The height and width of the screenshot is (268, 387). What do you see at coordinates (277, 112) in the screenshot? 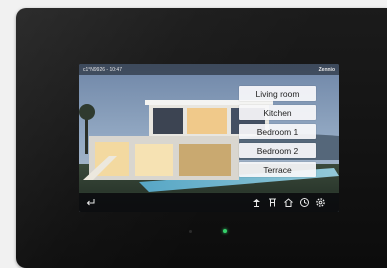
I see `room-button-kitchen: Kitchen` at bounding box center [277, 112].